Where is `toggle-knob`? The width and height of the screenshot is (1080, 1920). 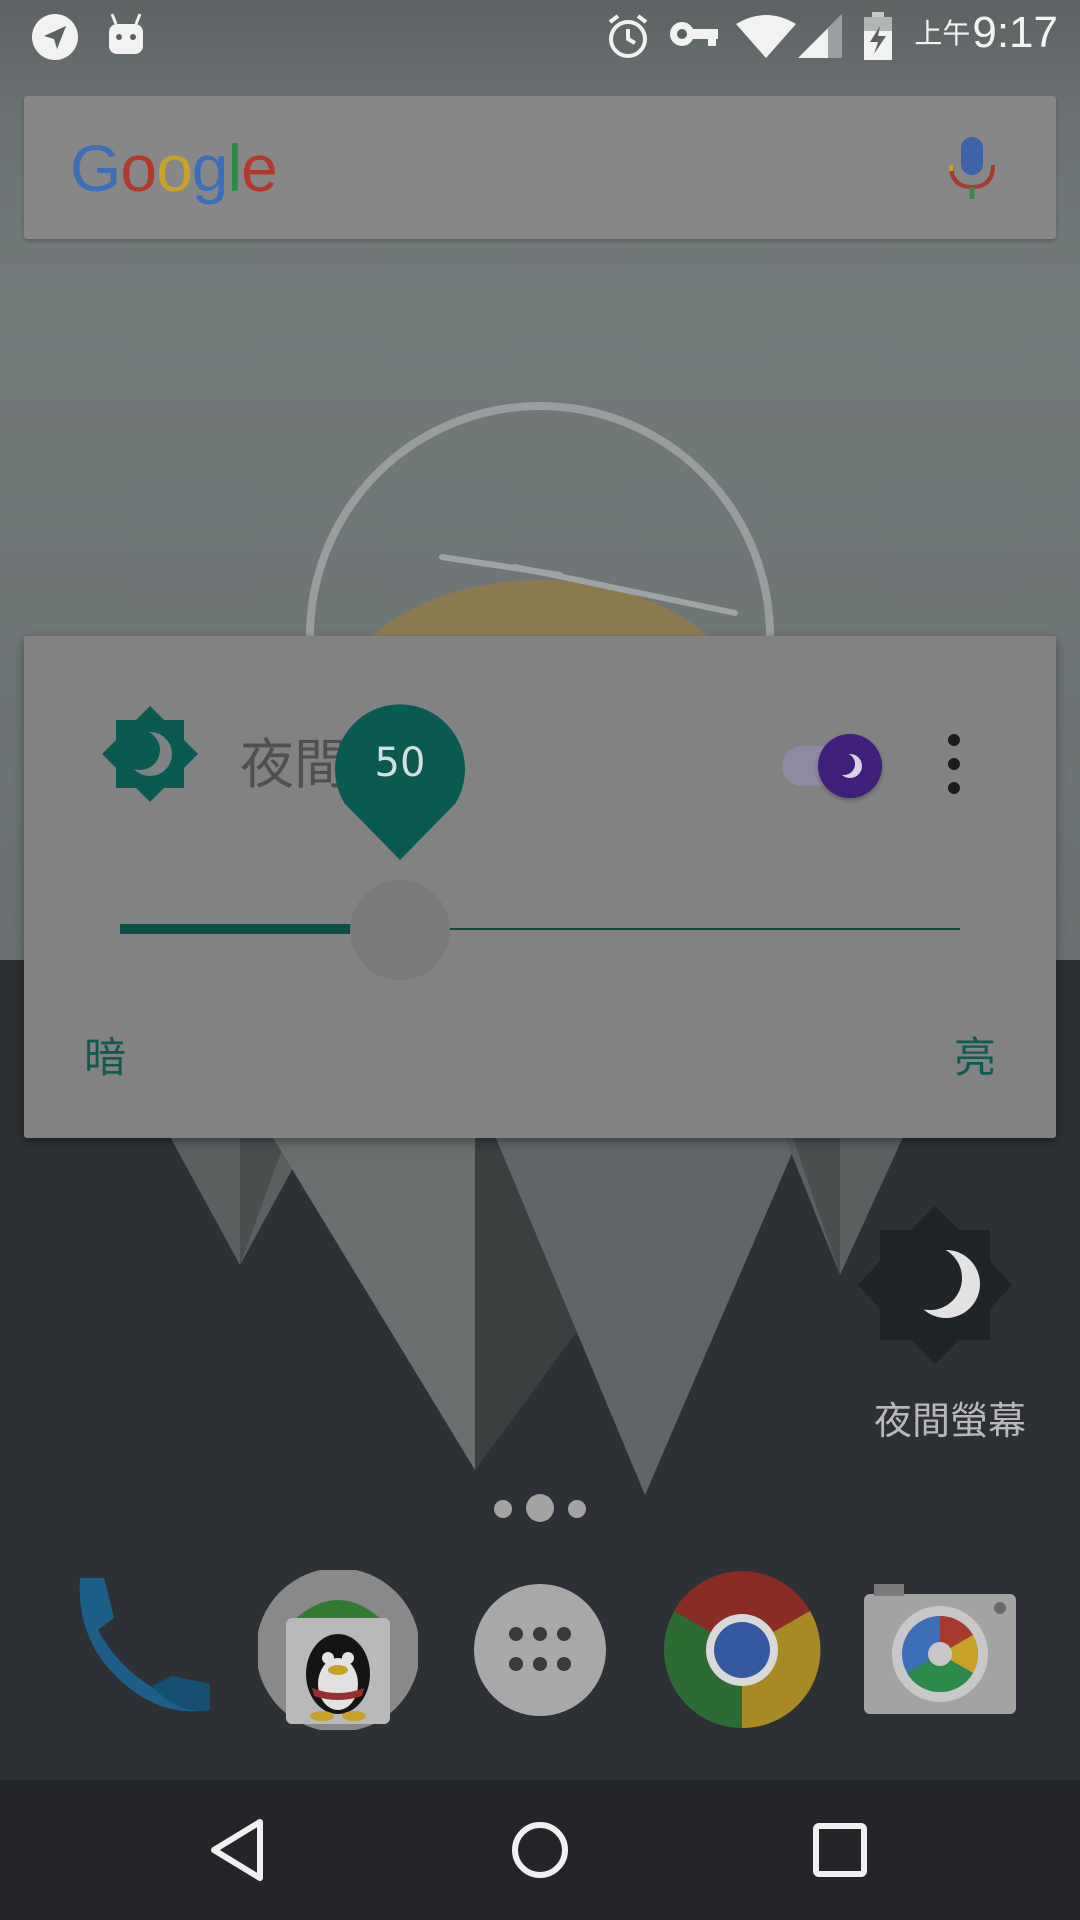 toggle-knob is located at coordinates (850, 766).